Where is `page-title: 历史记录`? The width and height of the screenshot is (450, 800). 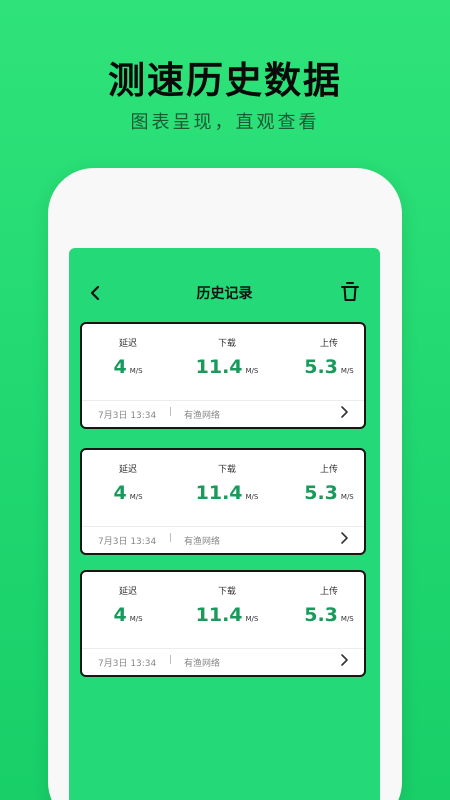 page-title: 历史记录 is located at coordinates (224, 294).